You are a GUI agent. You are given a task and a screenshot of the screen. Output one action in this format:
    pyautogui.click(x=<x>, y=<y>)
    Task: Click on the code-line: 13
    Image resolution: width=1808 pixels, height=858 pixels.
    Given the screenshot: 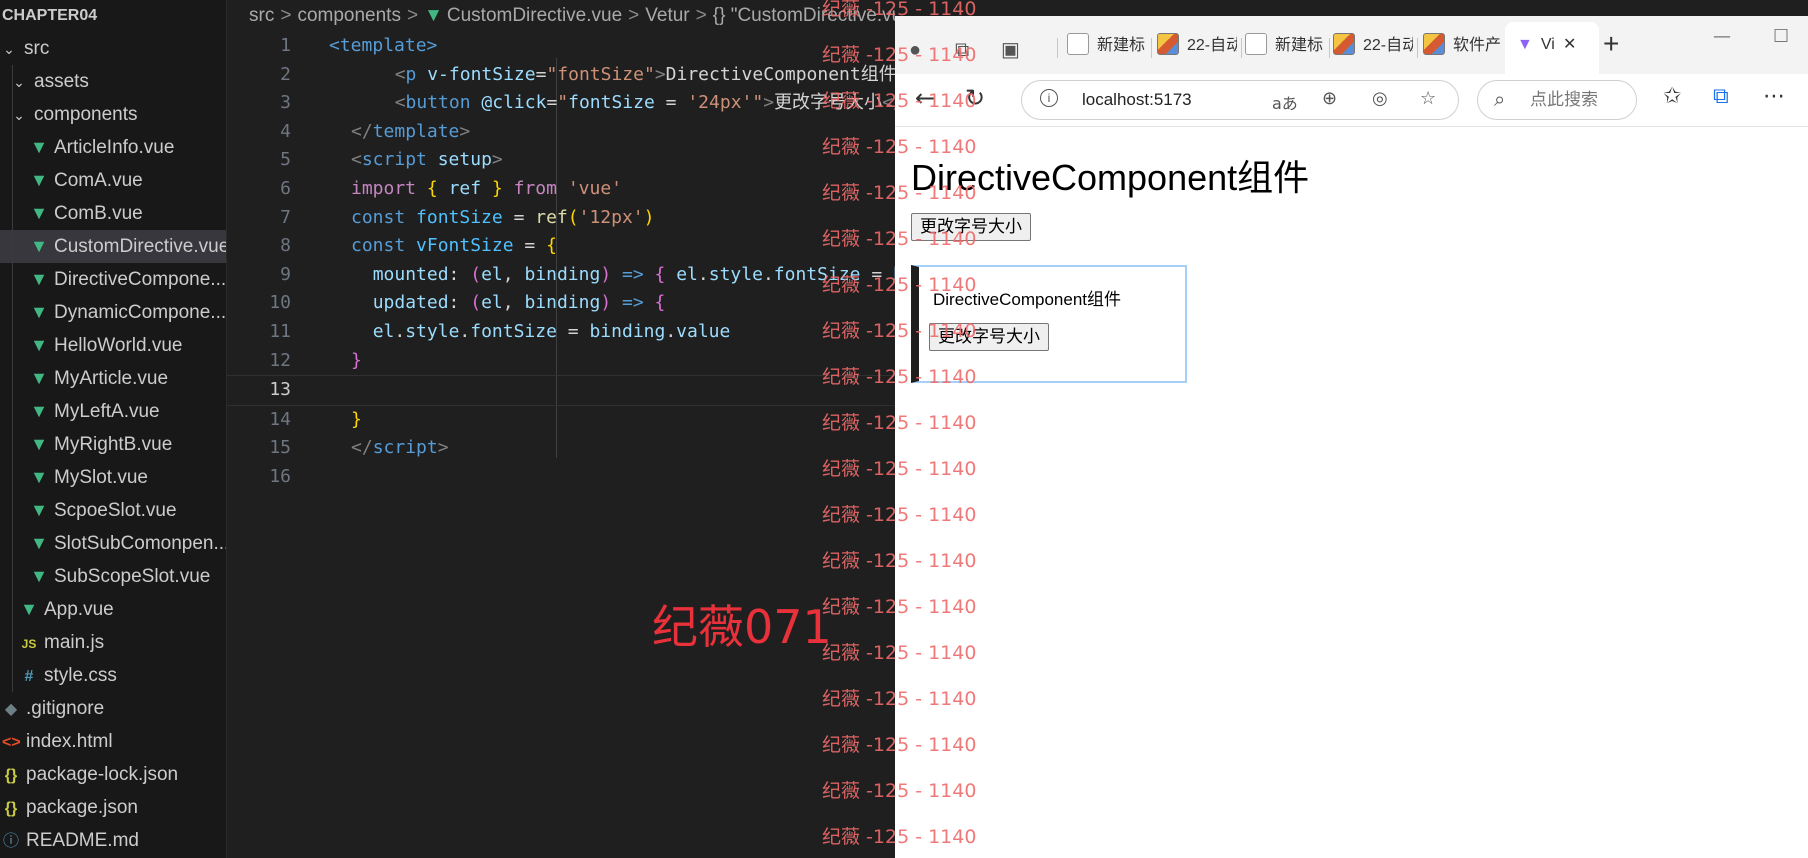 What is the action you would take?
    pyautogui.click(x=561, y=390)
    